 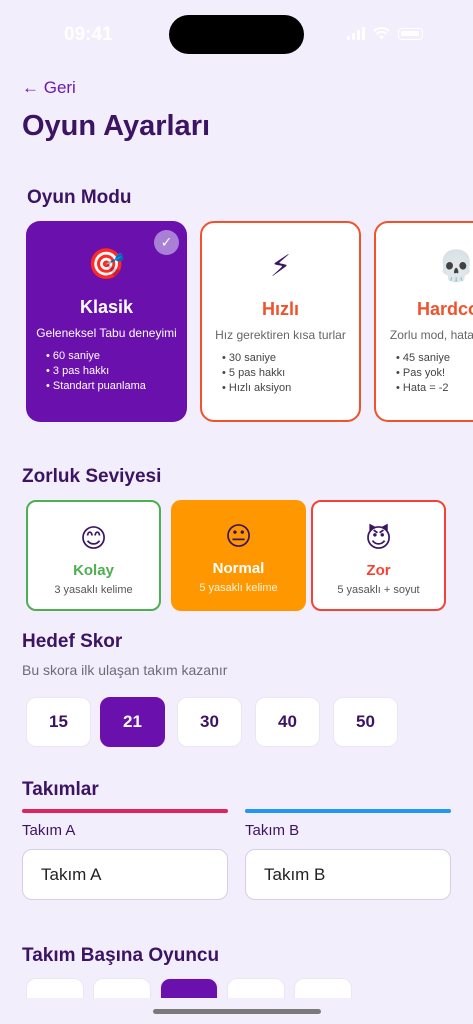 I want to click on mode-feature: 5 pas hakkı, so click(x=286, y=373).